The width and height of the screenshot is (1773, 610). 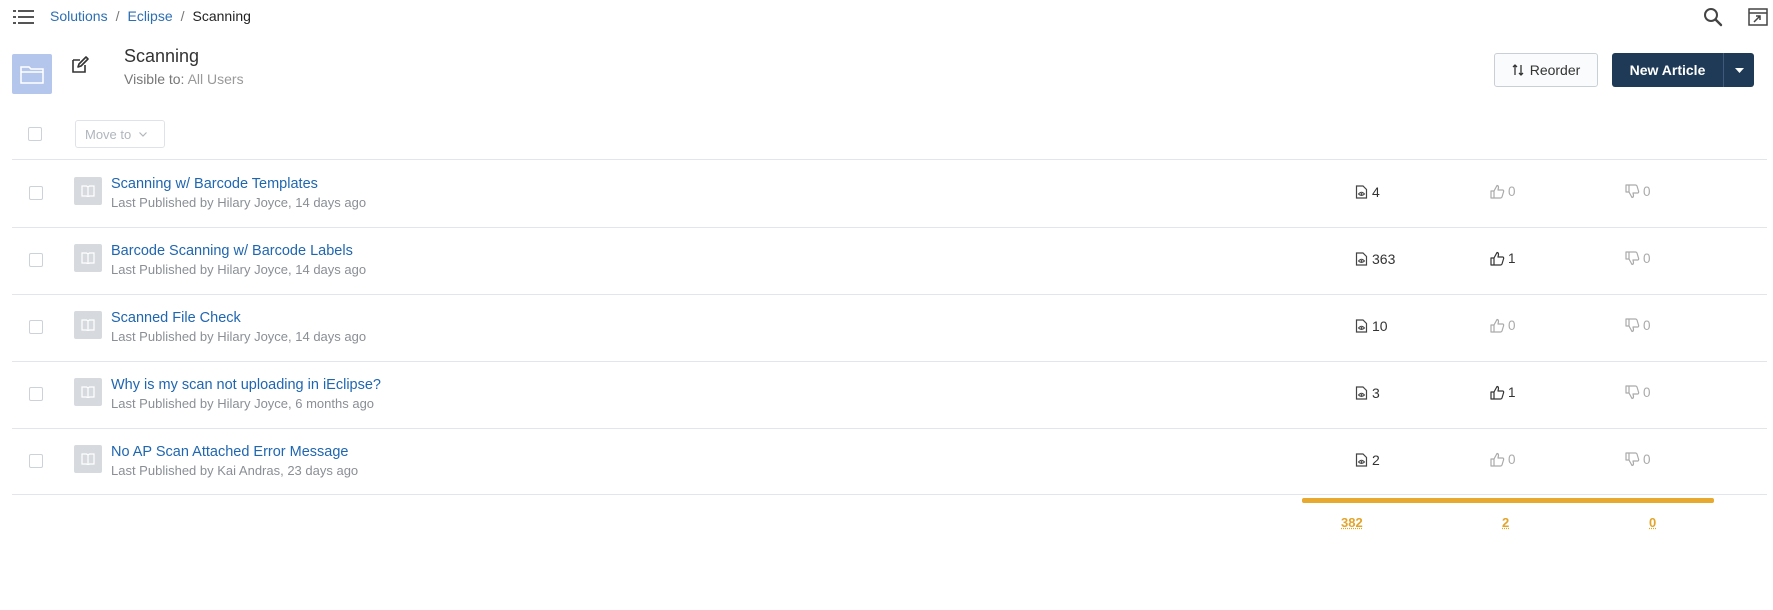 What do you see at coordinates (108, 134) in the screenshot?
I see `move-to-label: Move to` at bounding box center [108, 134].